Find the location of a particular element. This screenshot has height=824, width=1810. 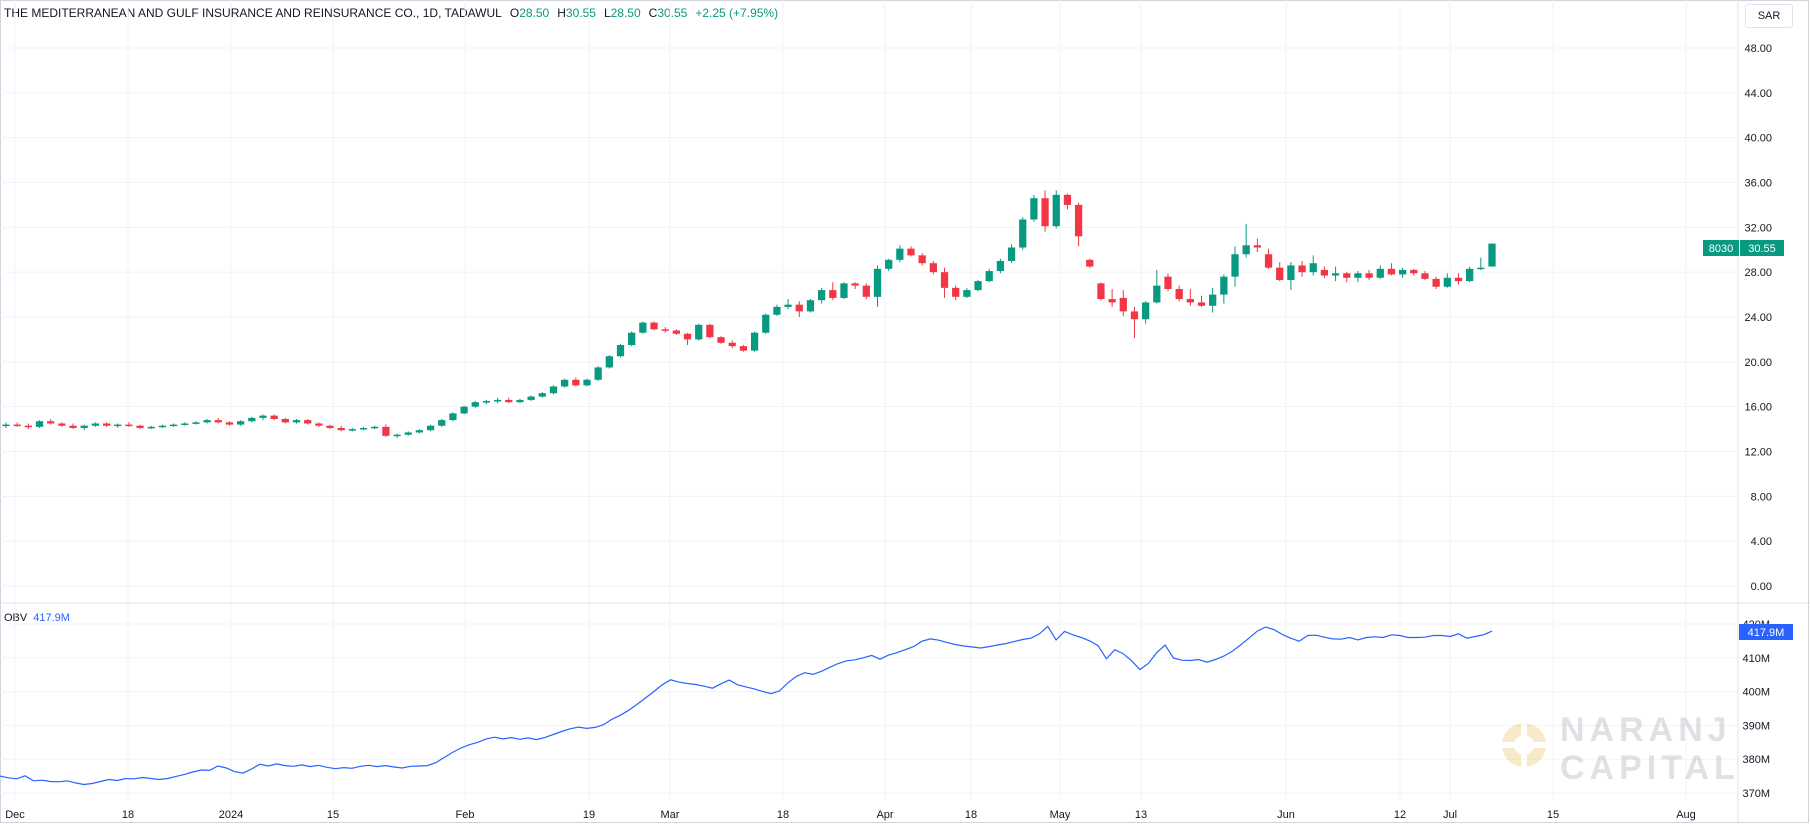

obv-tick-label: 400M is located at coordinates (1756, 693).